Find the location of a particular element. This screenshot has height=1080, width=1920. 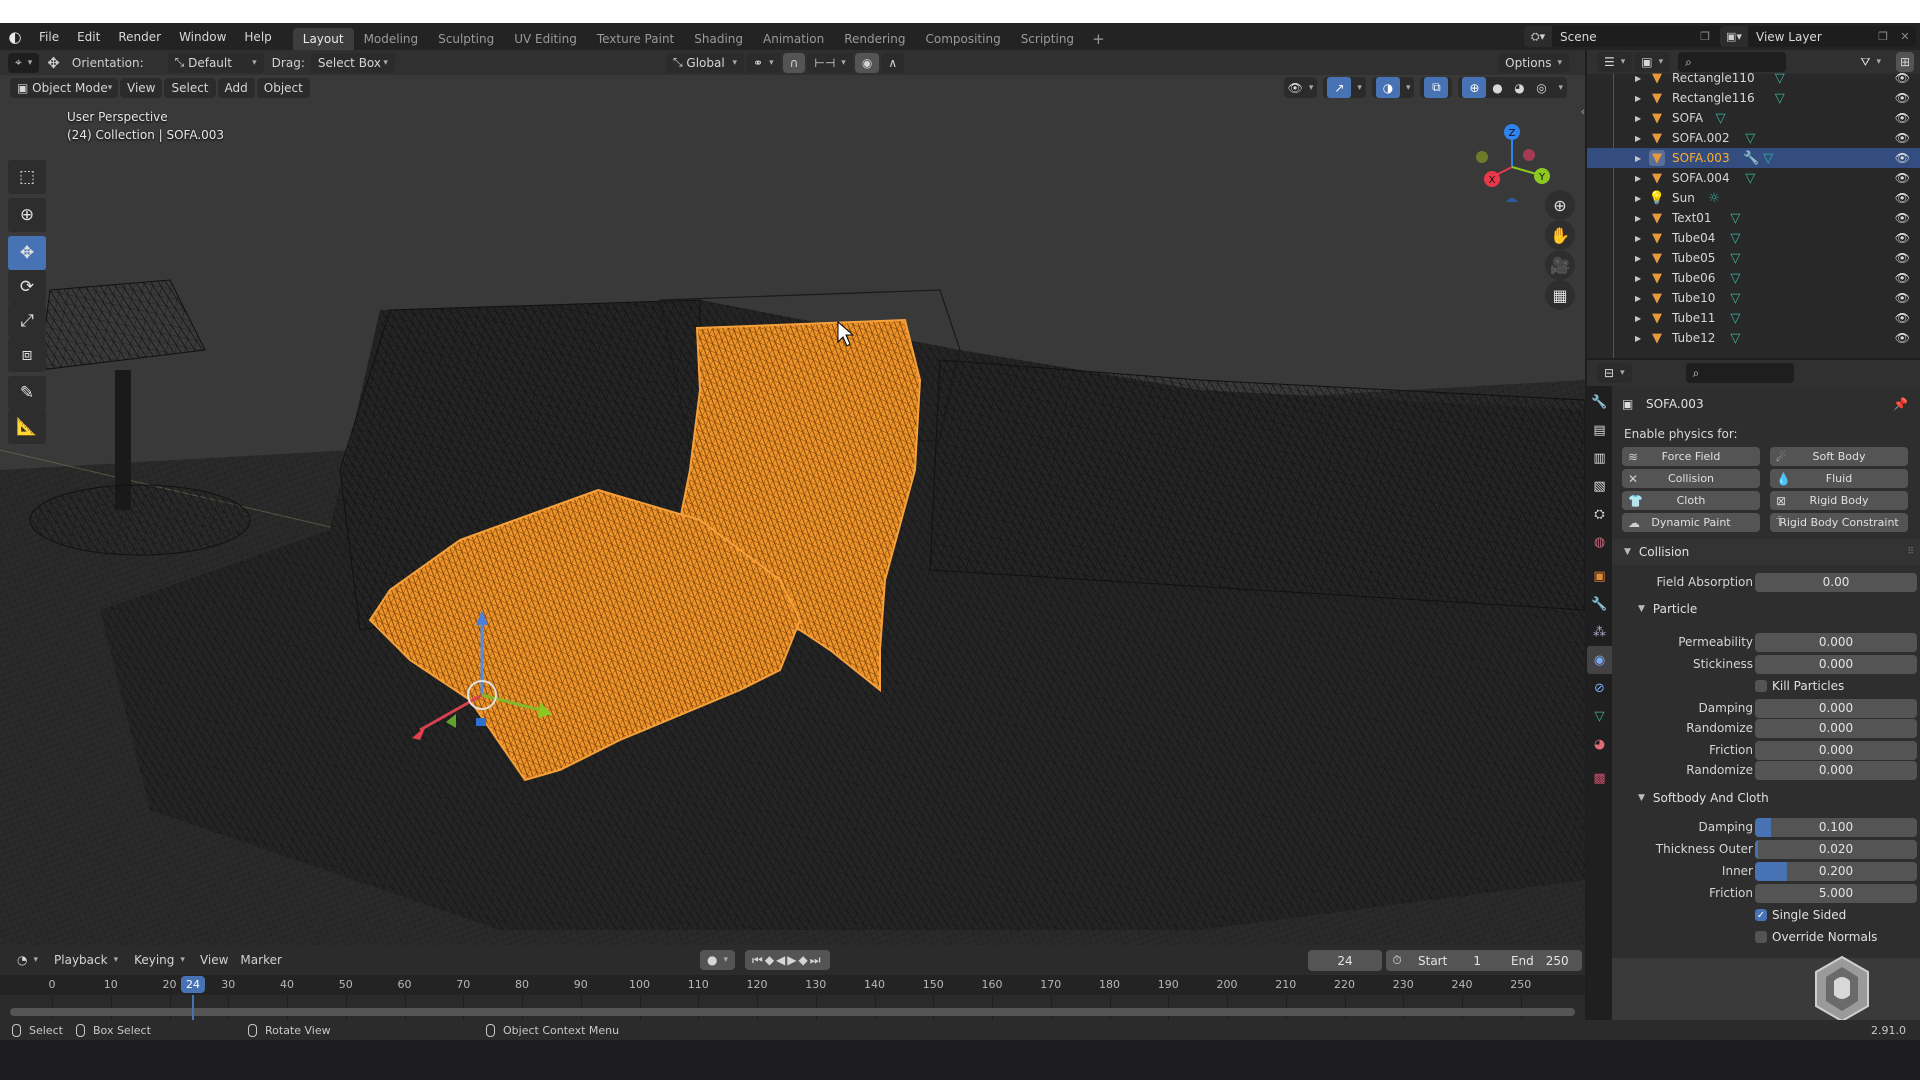

tab-layout: Layout is located at coordinates (323, 39).